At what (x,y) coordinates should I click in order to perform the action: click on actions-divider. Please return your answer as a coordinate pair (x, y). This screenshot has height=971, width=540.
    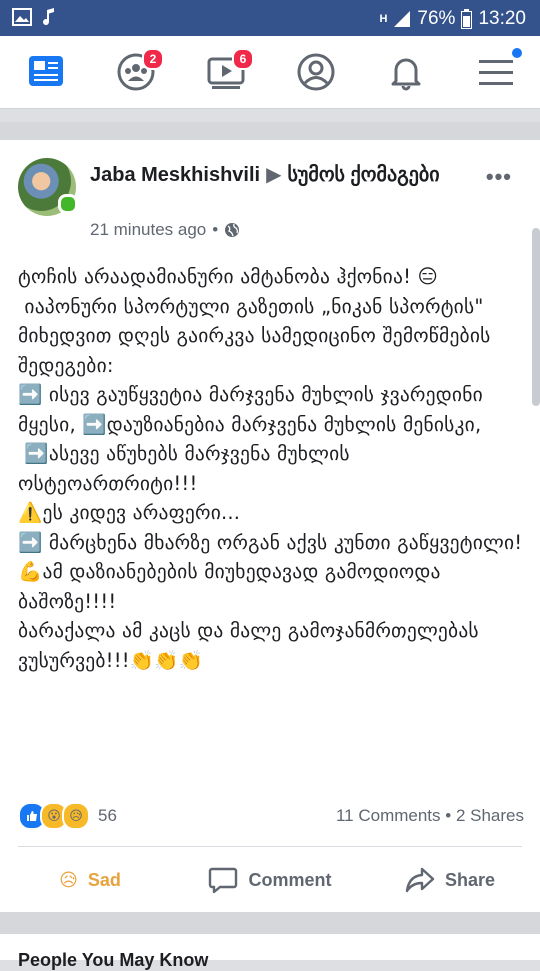
    Looking at the image, I should click on (270, 846).